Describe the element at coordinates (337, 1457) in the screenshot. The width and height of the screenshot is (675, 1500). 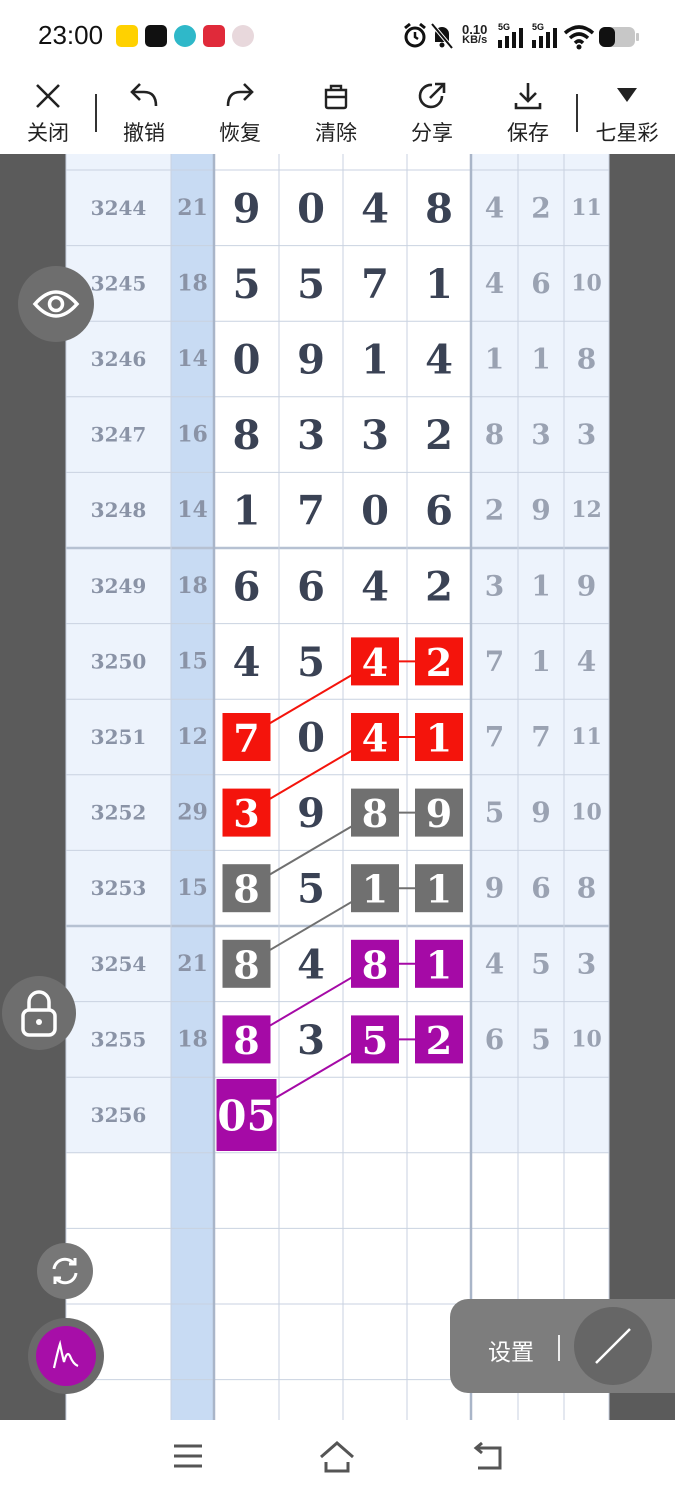
I see `home-icon` at that location.